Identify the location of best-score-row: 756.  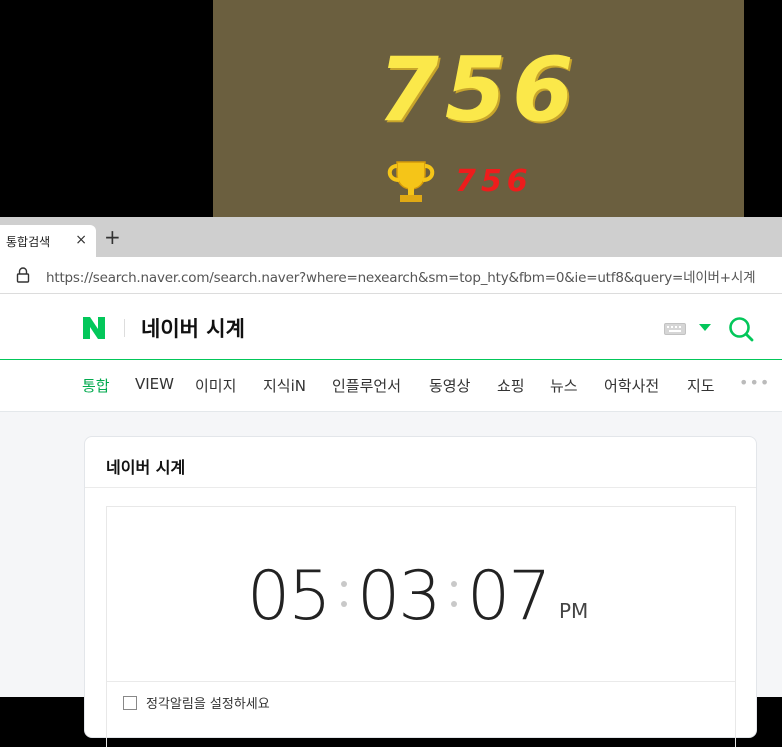
(459, 181).